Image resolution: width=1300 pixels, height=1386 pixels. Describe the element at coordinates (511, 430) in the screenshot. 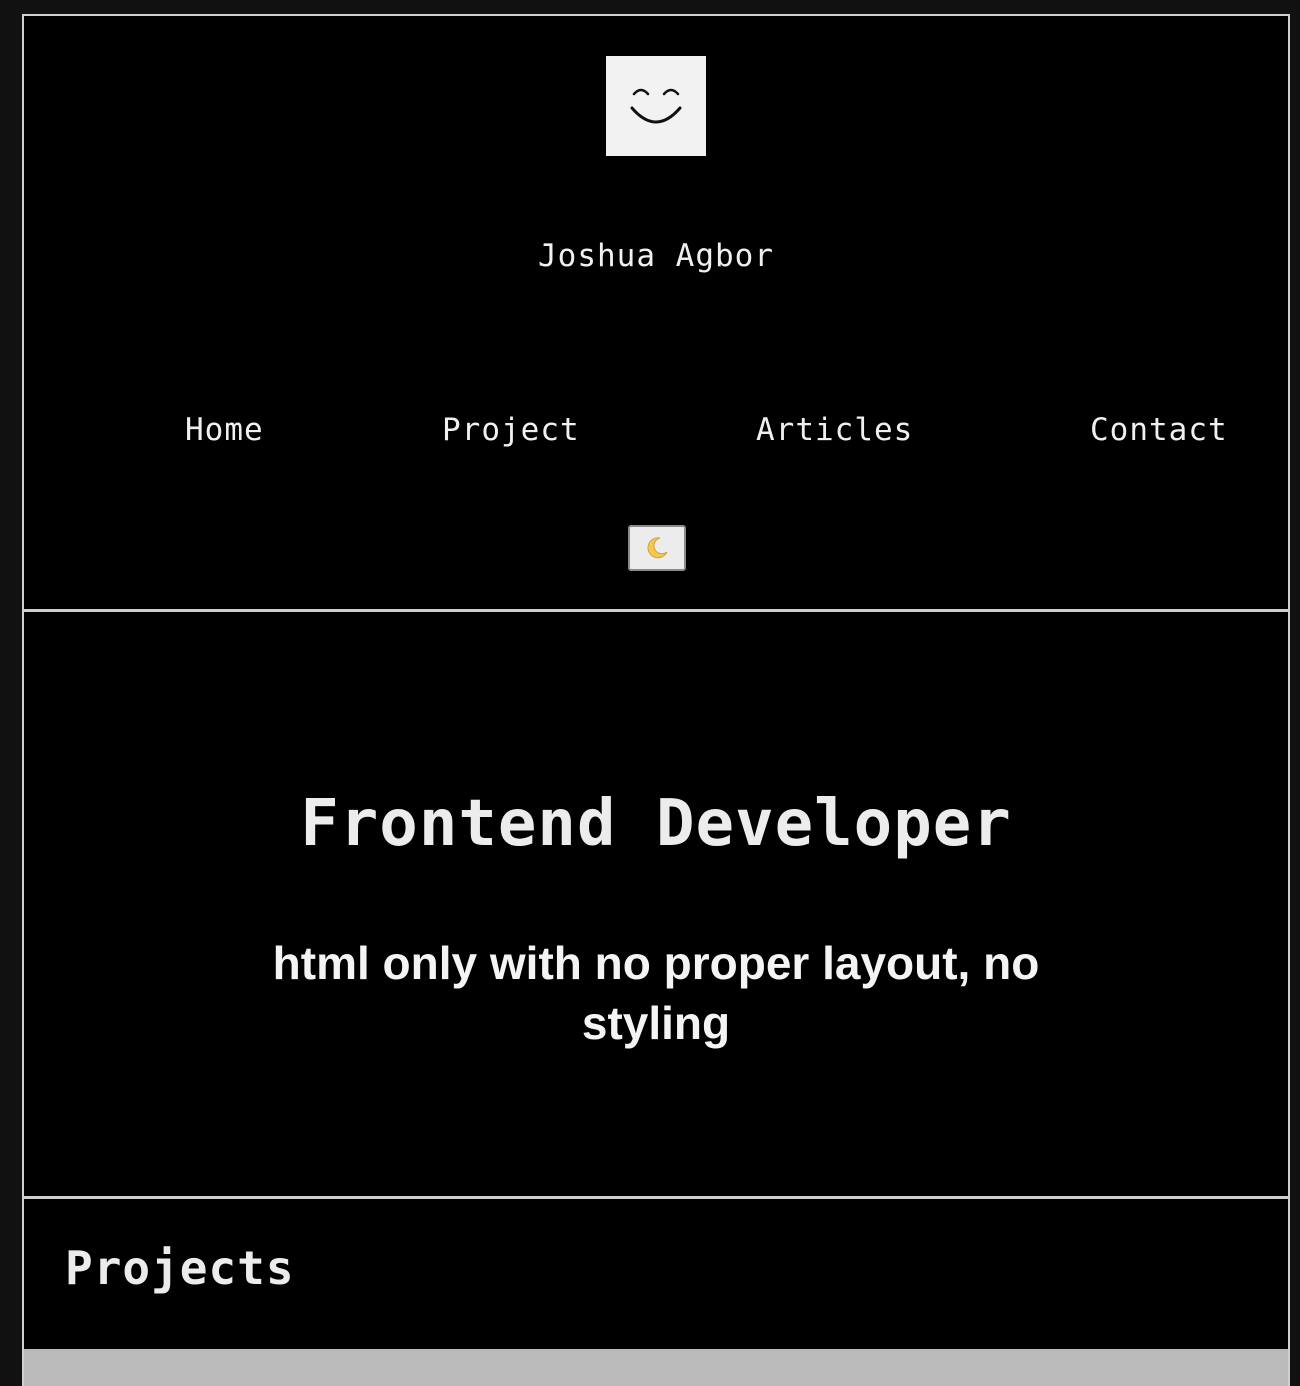

I see `nav-link-project: Project` at that location.